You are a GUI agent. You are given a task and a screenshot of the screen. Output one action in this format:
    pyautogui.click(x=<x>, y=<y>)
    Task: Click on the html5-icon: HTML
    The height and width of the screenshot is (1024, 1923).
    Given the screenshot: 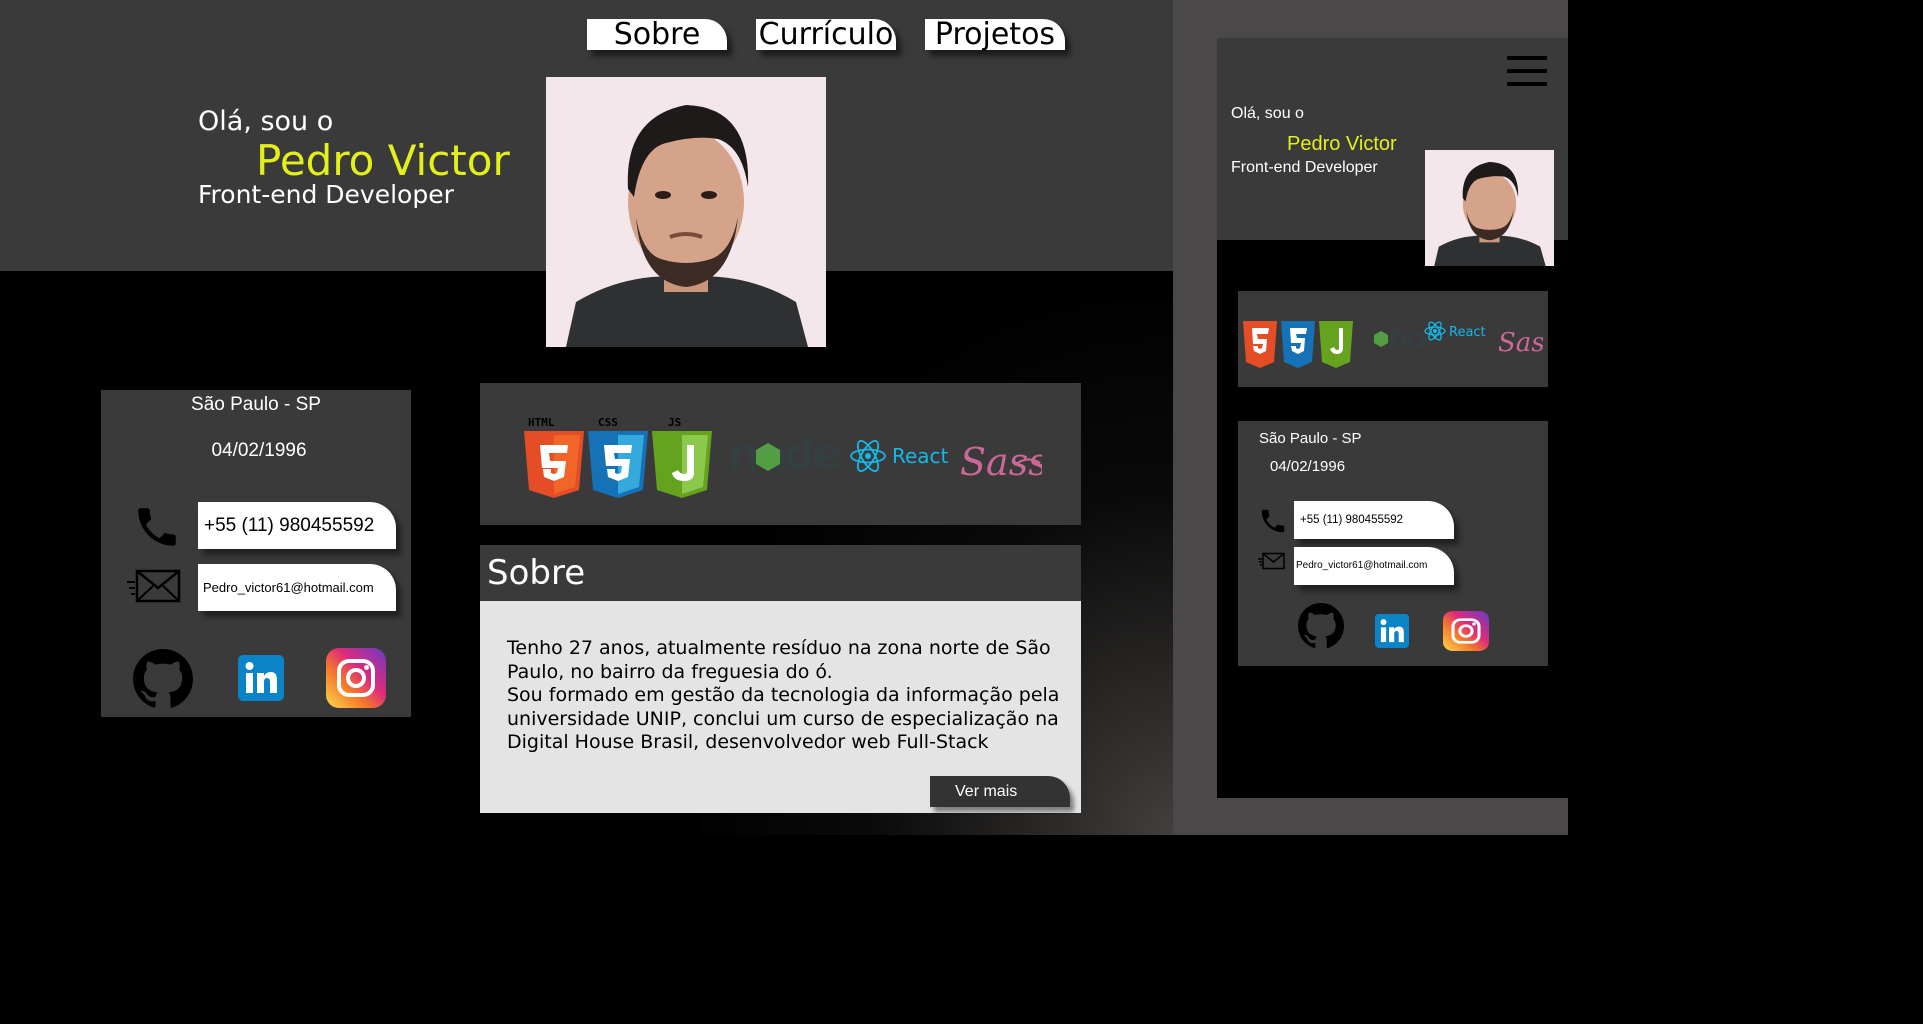 What is the action you would take?
    pyautogui.click(x=554, y=457)
    